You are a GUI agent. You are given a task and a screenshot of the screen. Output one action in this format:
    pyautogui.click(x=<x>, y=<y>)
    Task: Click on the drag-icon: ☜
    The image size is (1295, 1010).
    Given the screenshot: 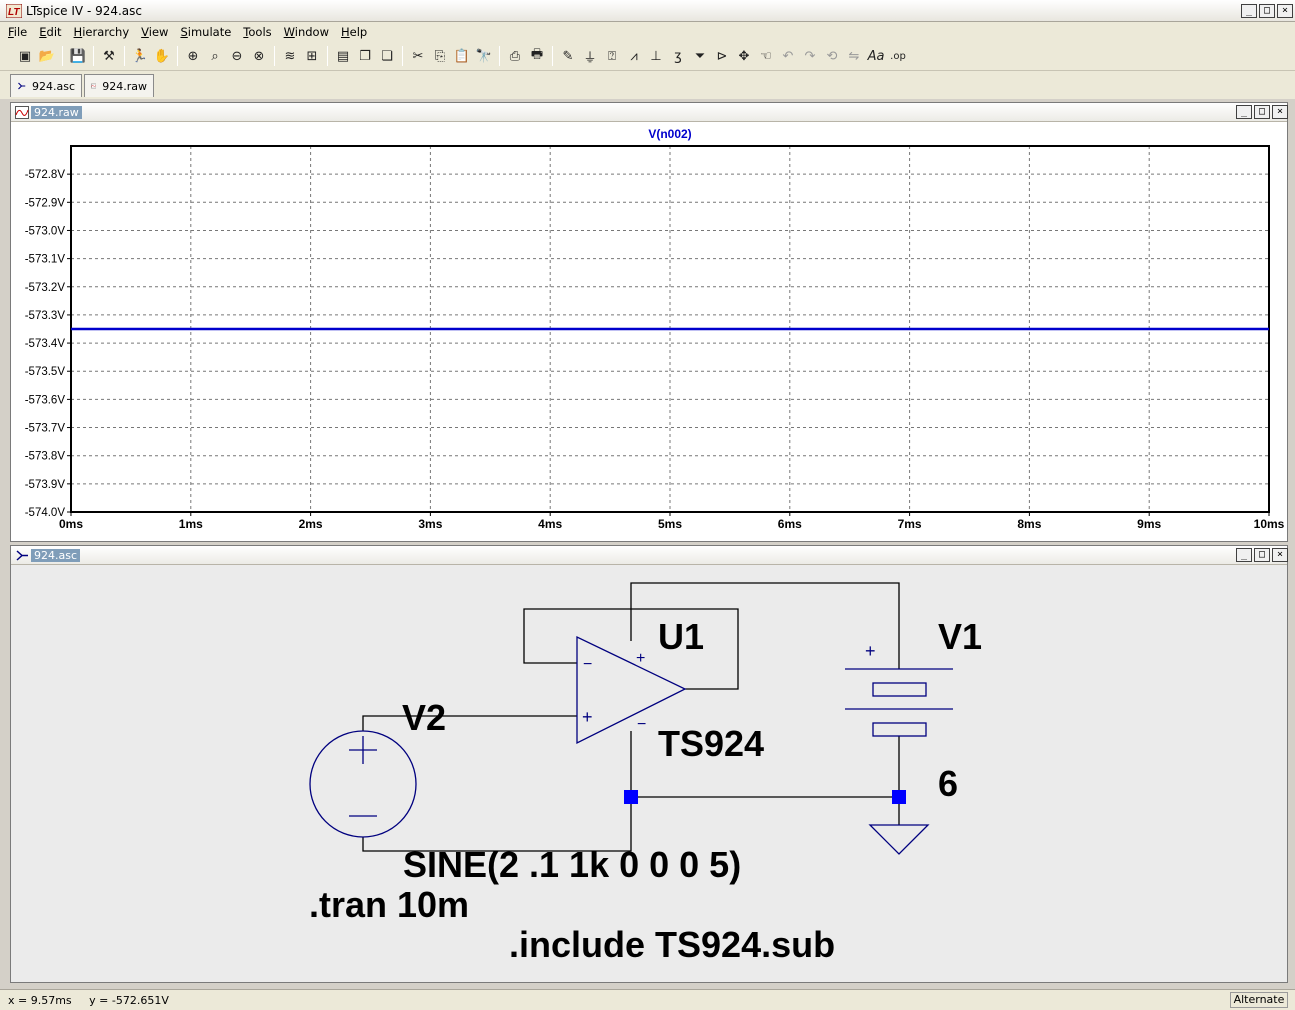 What is the action you would take?
    pyautogui.click(x=766, y=56)
    